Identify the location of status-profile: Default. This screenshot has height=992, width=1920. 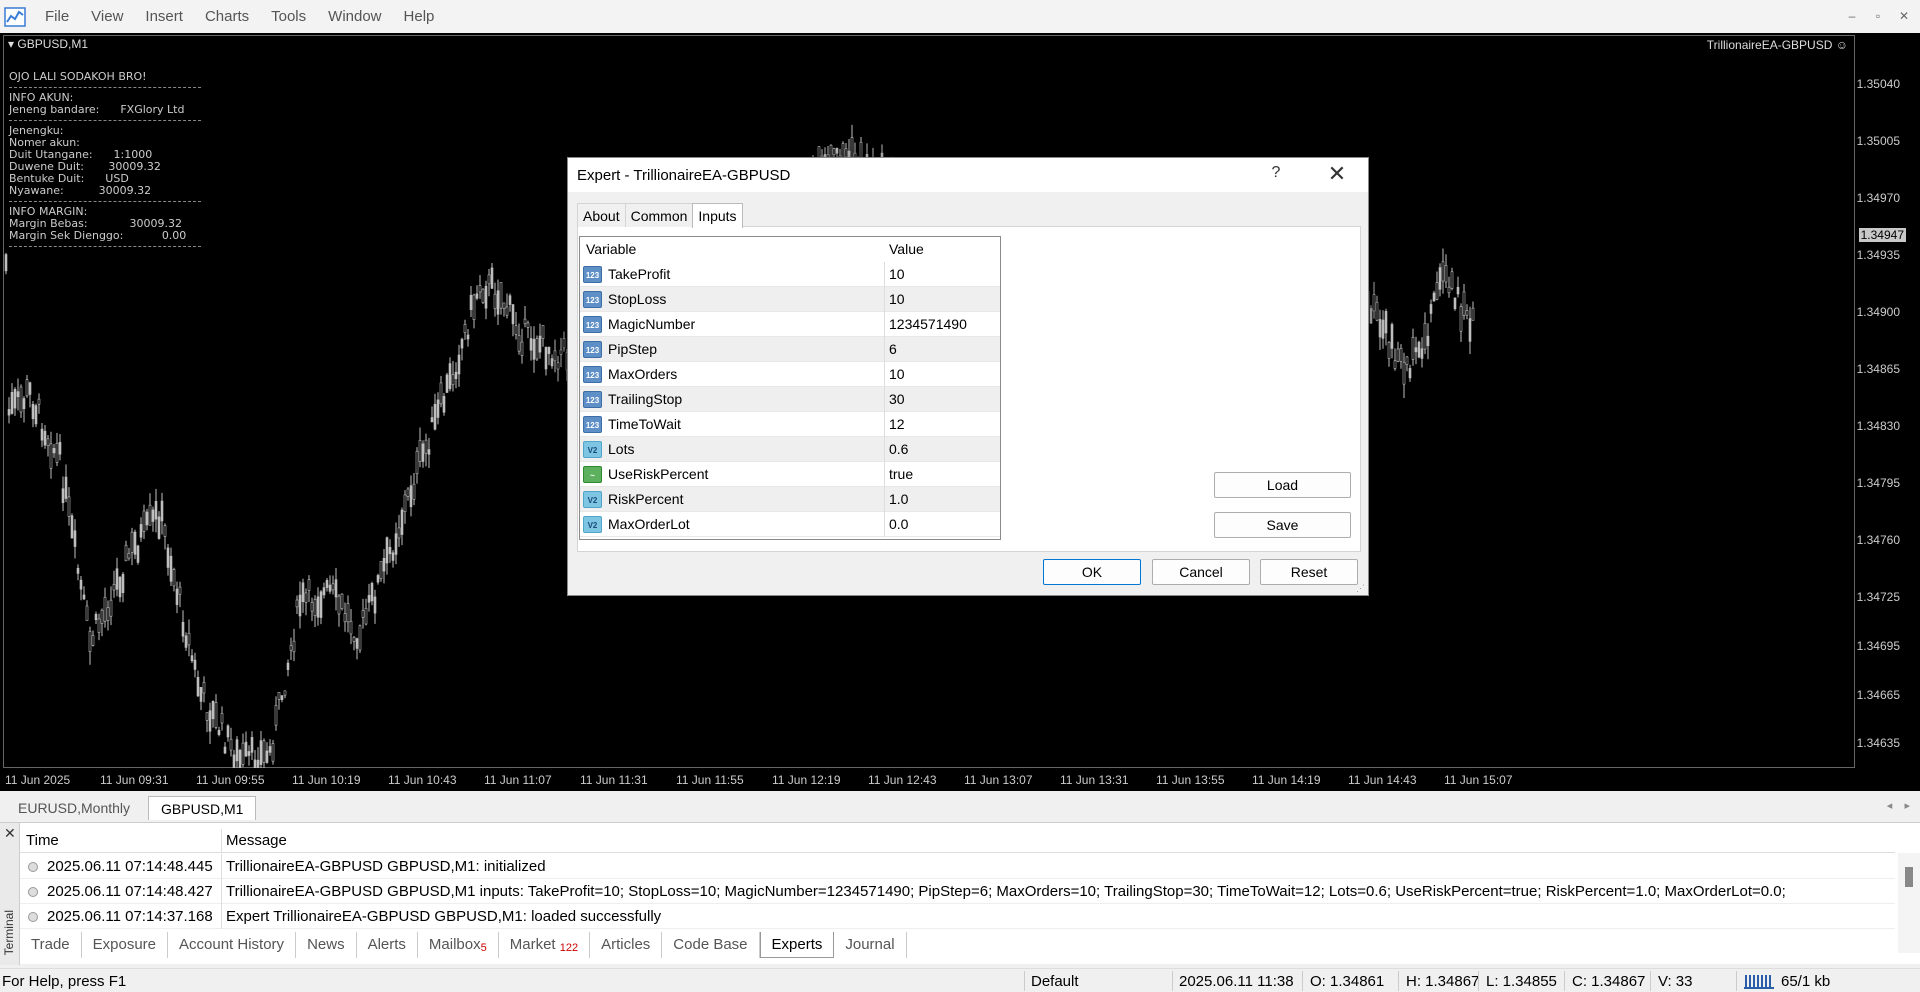
(1055, 981).